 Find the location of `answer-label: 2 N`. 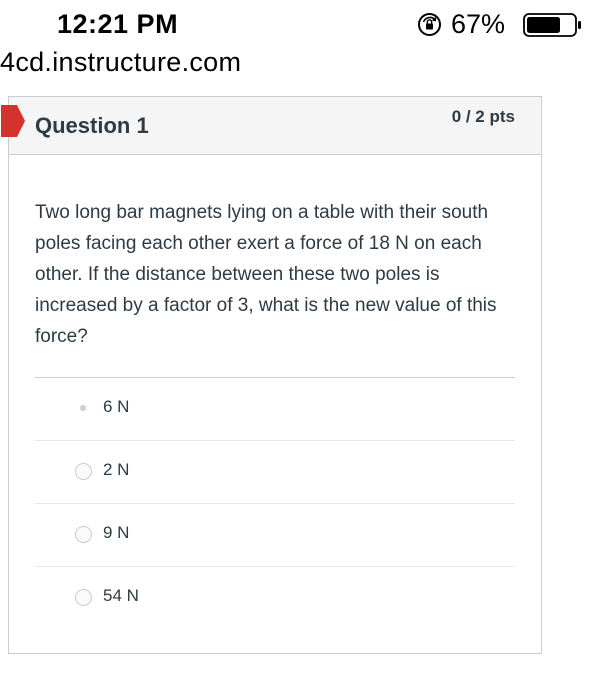

answer-label: 2 N is located at coordinates (116, 469).